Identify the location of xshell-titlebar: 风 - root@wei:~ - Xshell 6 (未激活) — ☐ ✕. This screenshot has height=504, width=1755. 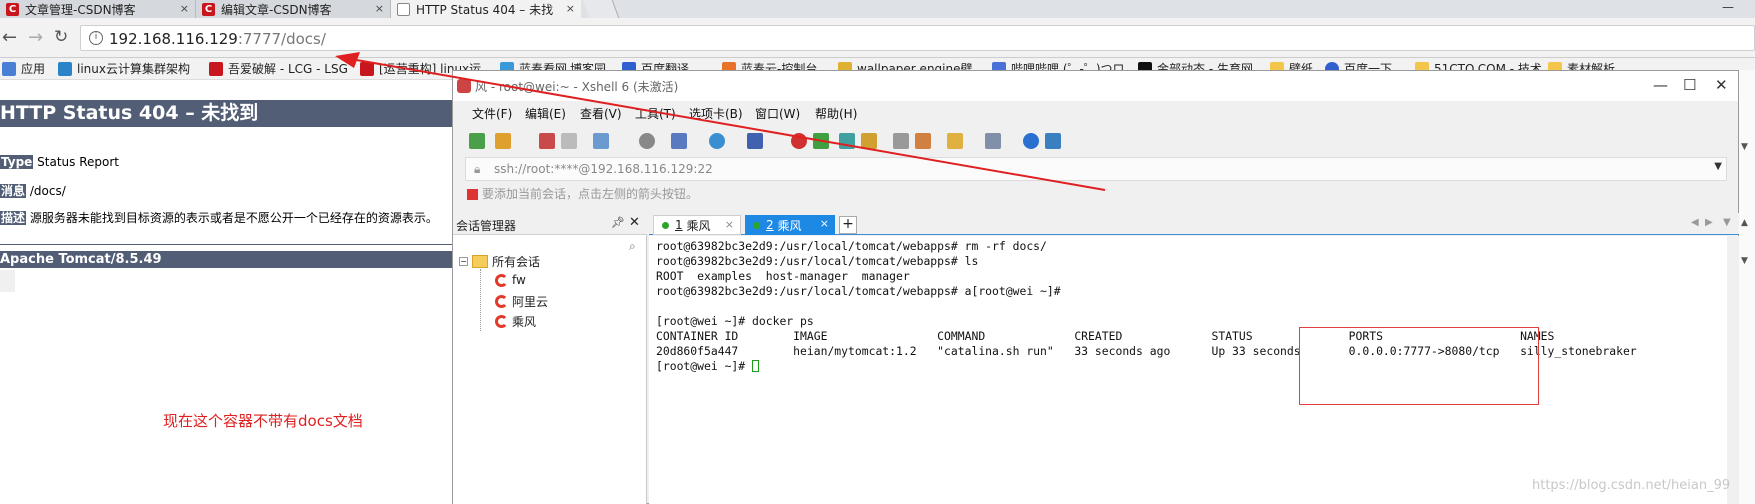
(1095, 86).